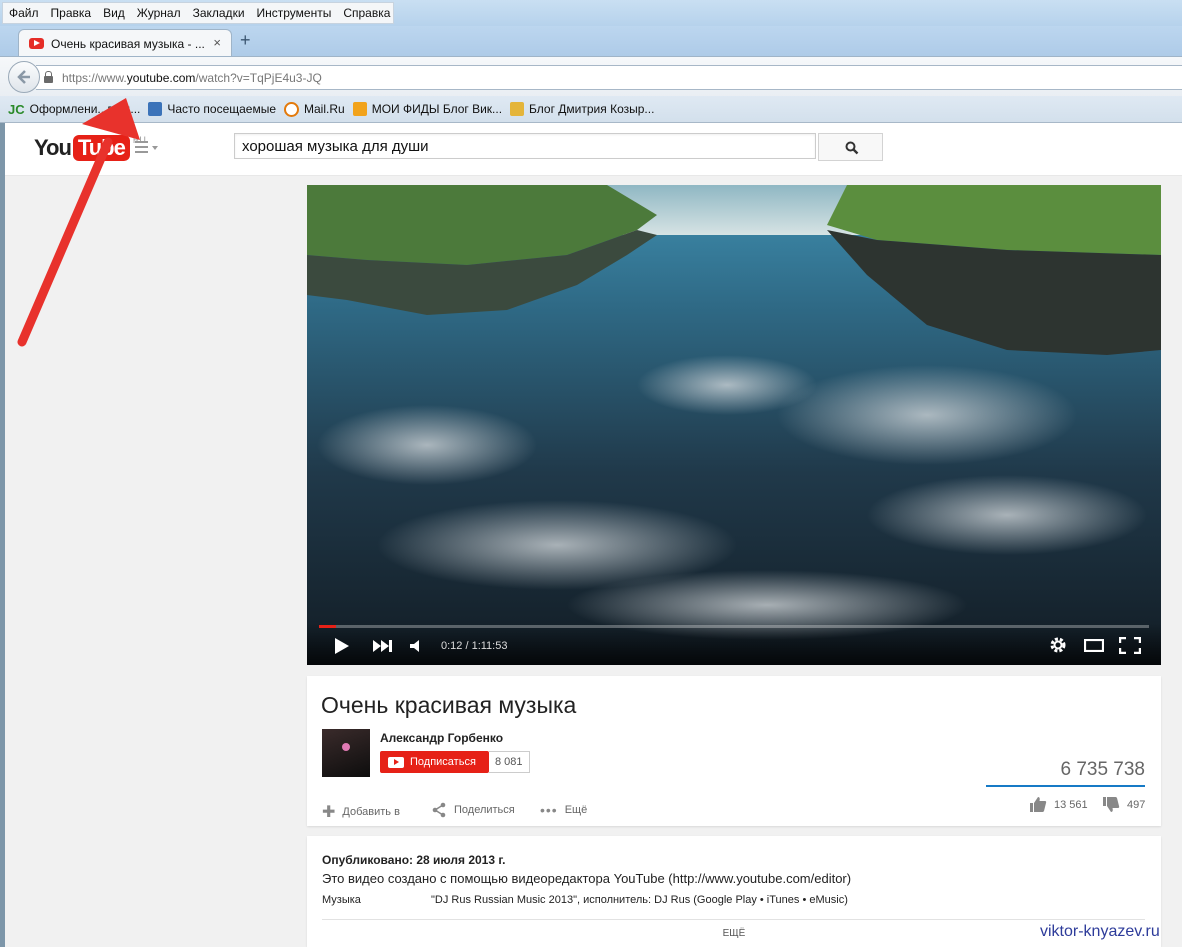 The image size is (1182, 947). What do you see at coordinates (525, 146) in the screenshot?
I see `search-input` at bounding box center [525, 146].